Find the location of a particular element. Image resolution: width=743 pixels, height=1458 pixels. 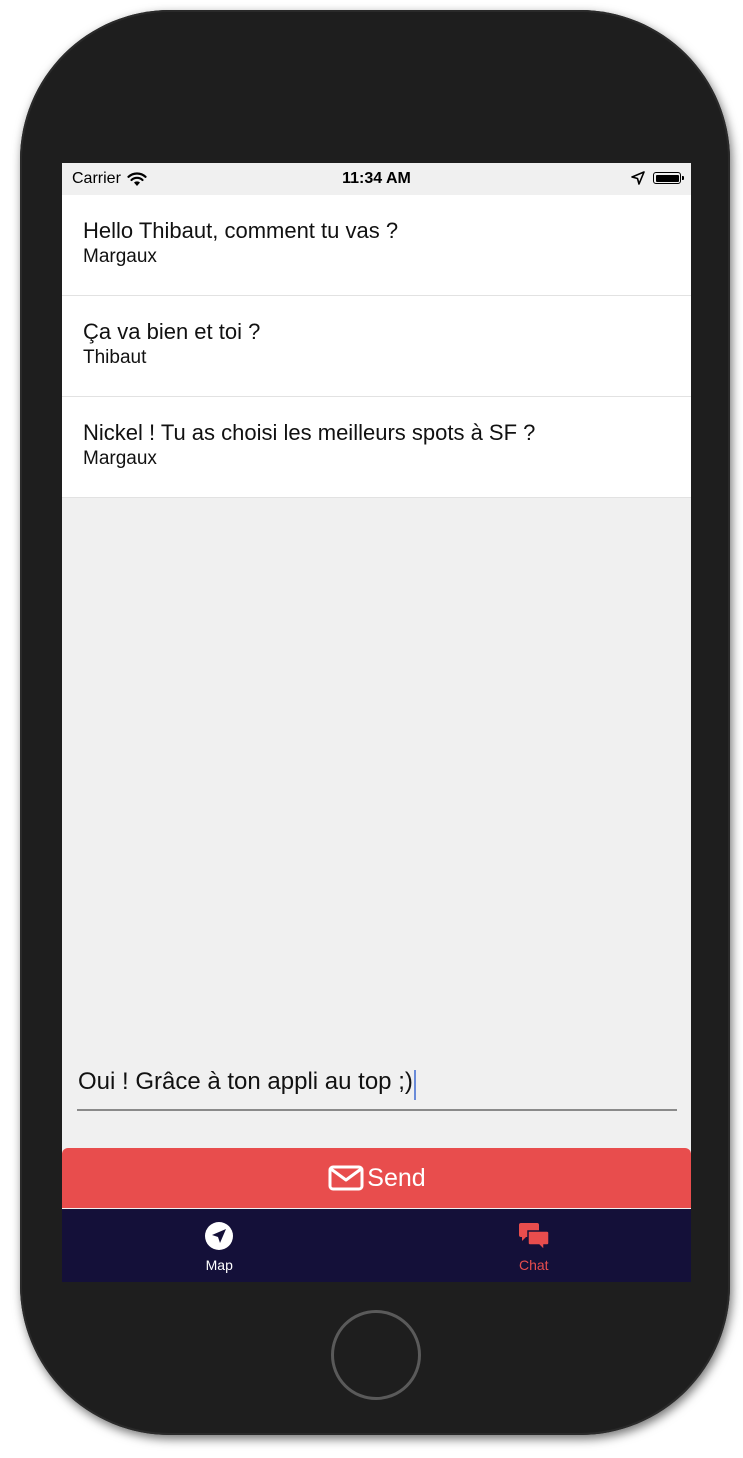

message-input-field: Oui ! Grâce à ton appli au top ;) is located at coordinates (377, 1082).